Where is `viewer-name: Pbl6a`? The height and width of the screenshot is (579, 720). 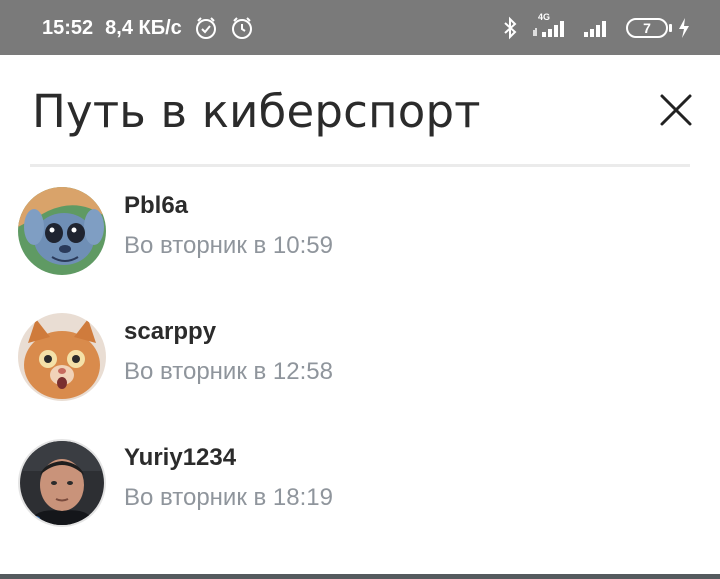
viewer-name: Pbl6a is located at coordinates (156, 205).